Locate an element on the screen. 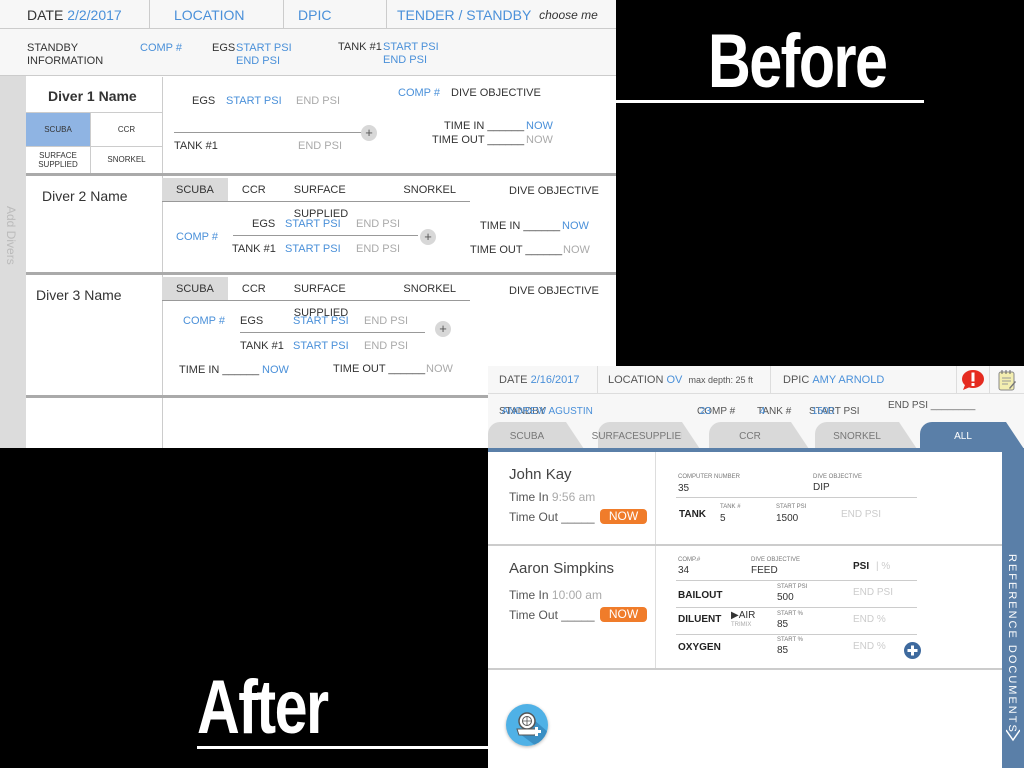 This screenshot has width=1024, height=768. standby-field: STANDBY ANDREW AGUSTIN is located at coordinates (546, 408).